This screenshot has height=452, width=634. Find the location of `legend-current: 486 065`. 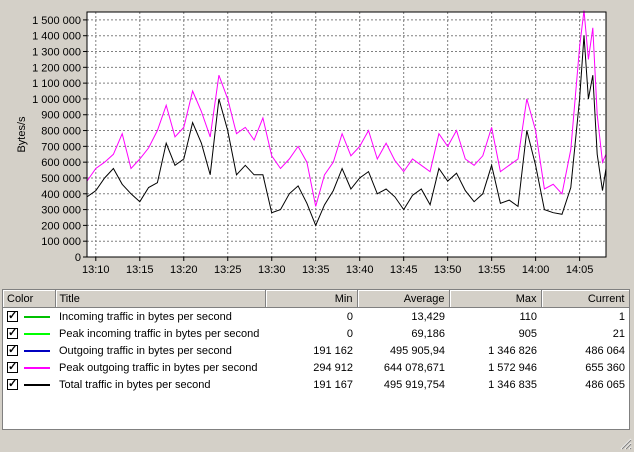

legend-current: 486 065 is located at coordinates (605, 384).